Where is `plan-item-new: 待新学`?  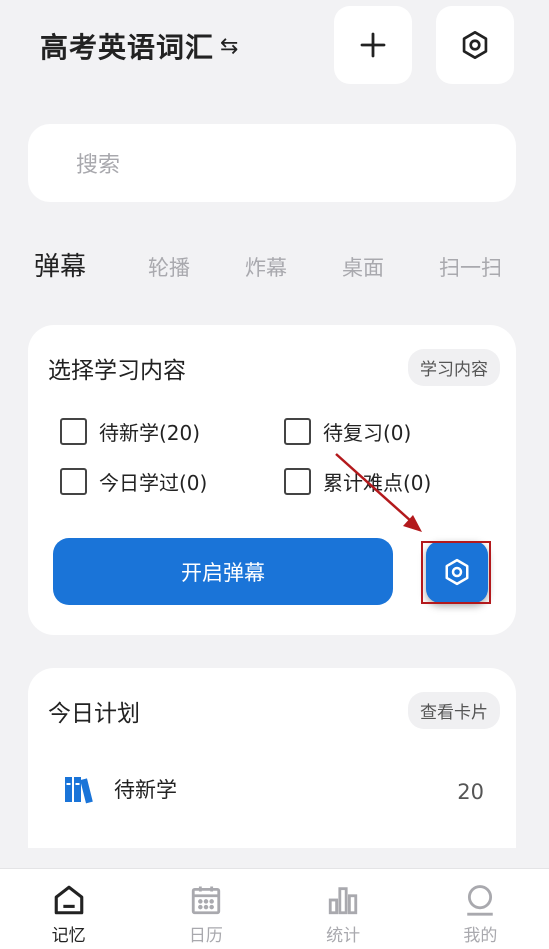 plan-item-new: 待新学 is located at coordinates (120, 789).